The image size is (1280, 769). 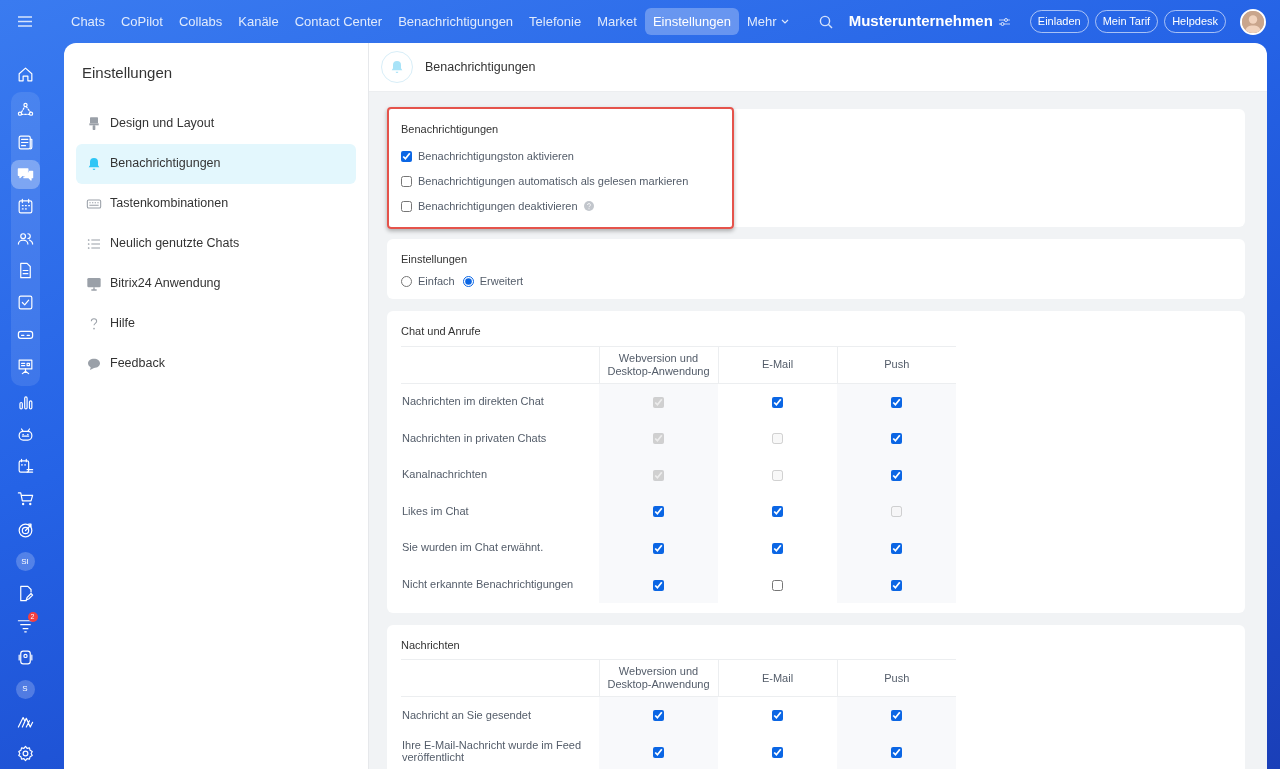 What do you see at coordinates (501, 281) in the screenshot?
I see `radio-label: Erweitert` at bounding box center [501, 281].